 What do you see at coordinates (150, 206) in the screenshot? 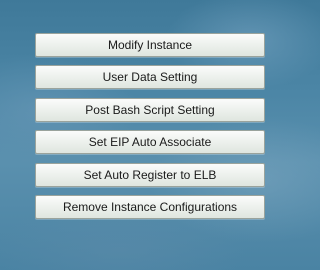
I see `remove-instance-configurations-button: Remove Instance Configurations` at bounding box center [150, 206].